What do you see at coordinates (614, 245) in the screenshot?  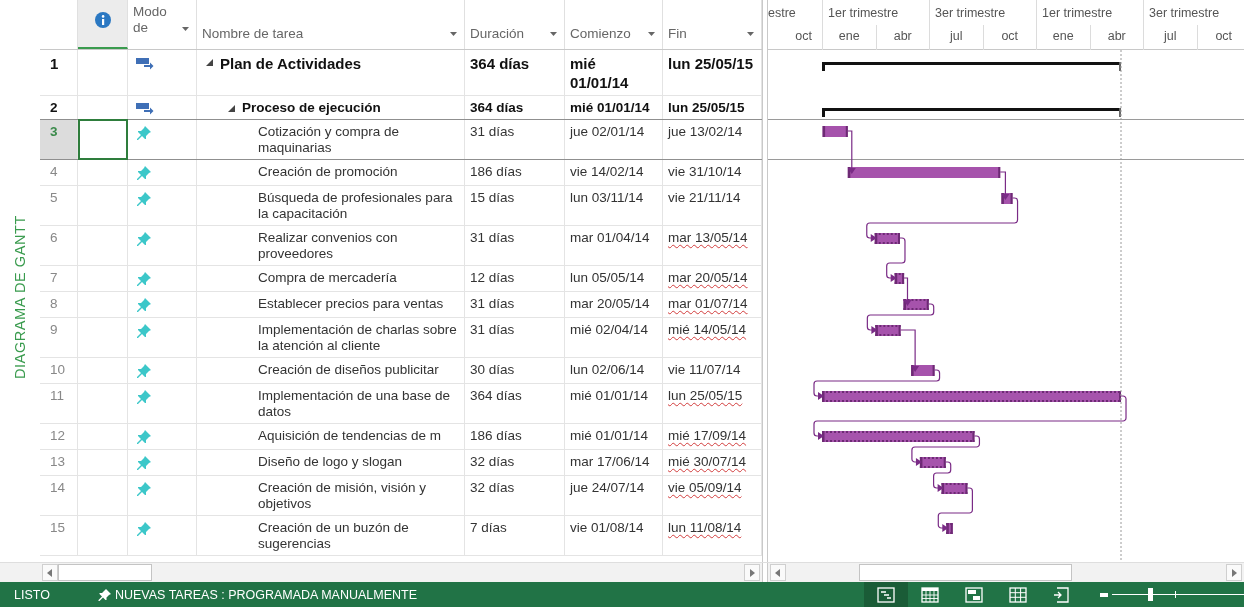 I see `table-cell: mar 01/04/14` at bounding box center [614, 245].